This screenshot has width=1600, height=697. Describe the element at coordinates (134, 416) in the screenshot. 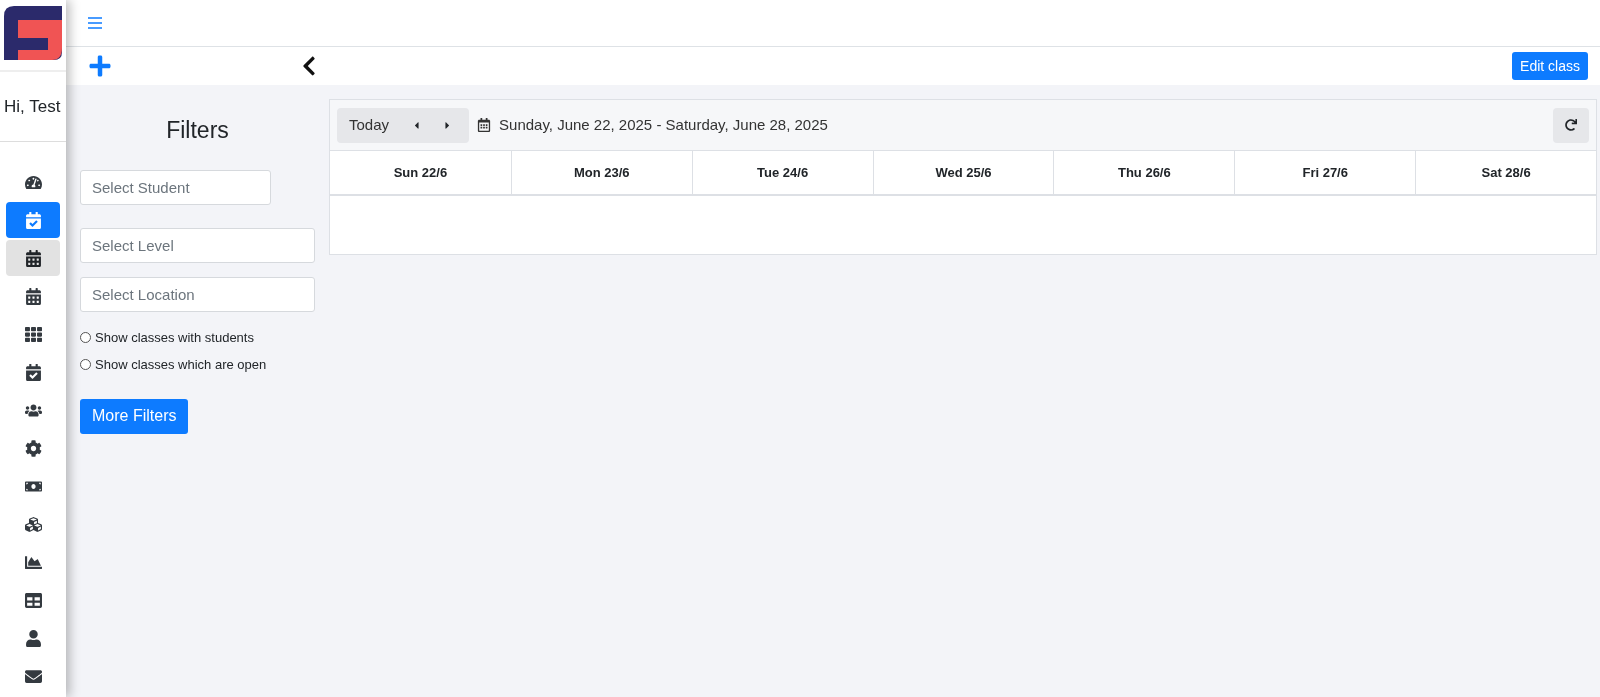

I see `more-filters-button: More Filters` at that location.